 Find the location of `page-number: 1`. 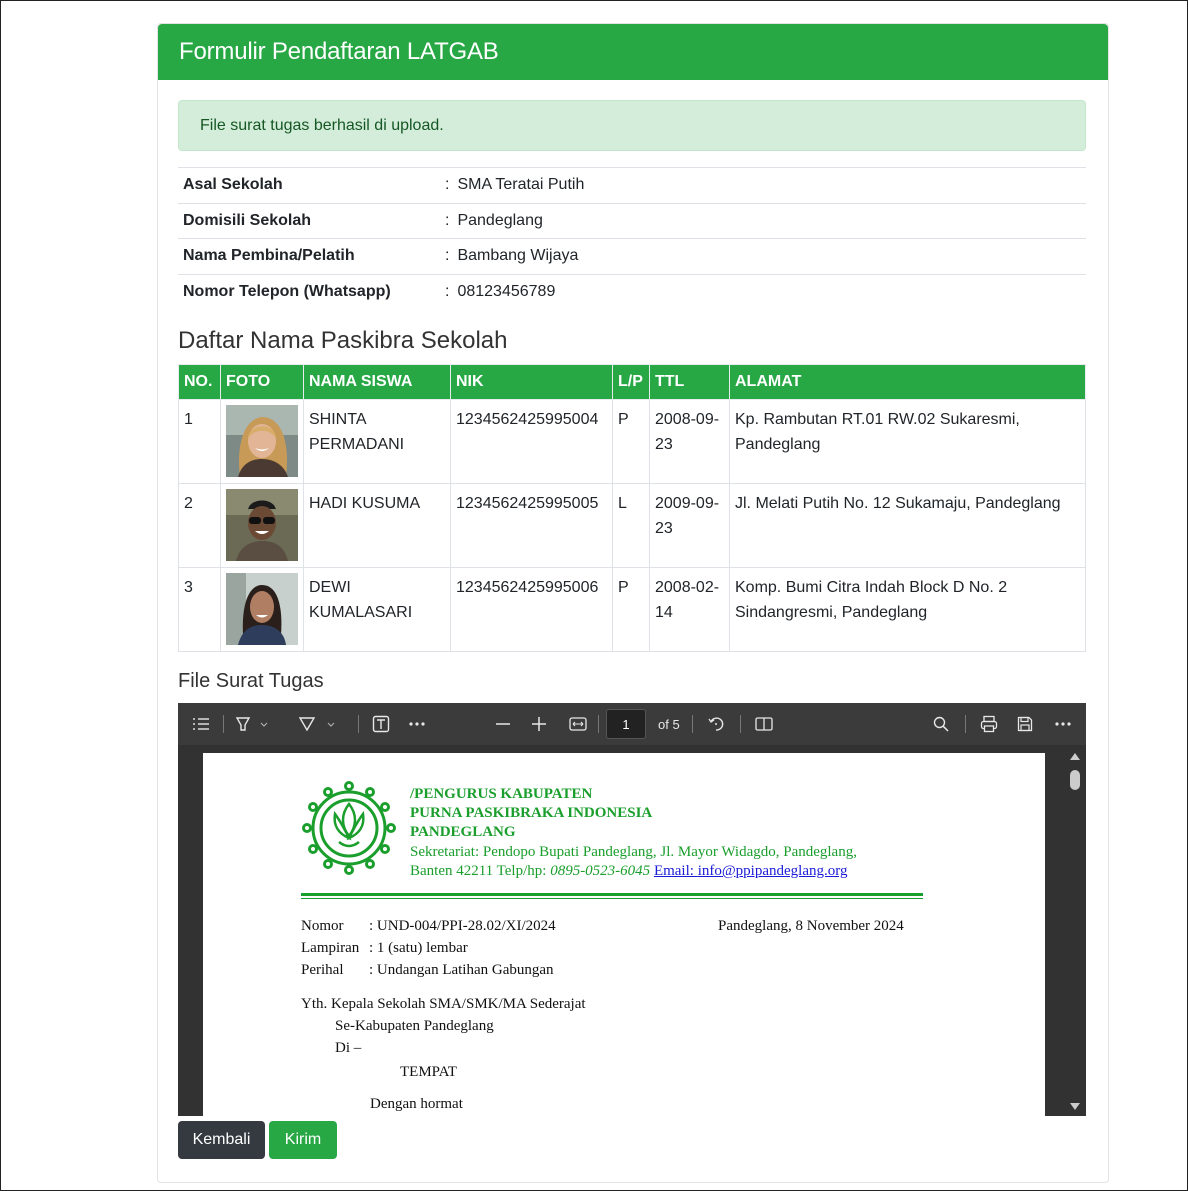

page-number: 1 is located at coordinates (626, 724).